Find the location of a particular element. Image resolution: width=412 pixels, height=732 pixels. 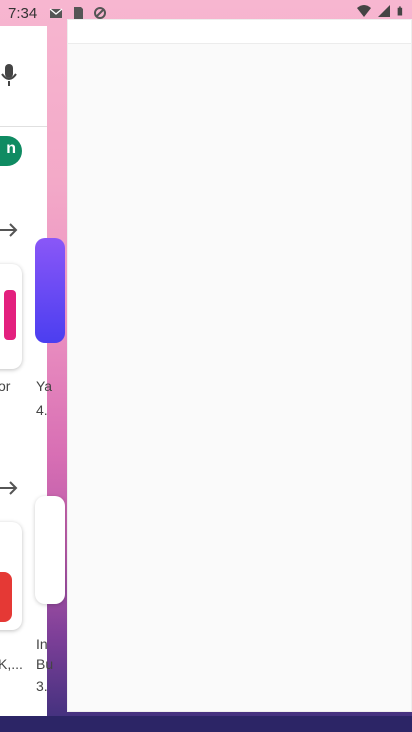

install-button-label: n is located at coordinates (11, 148).